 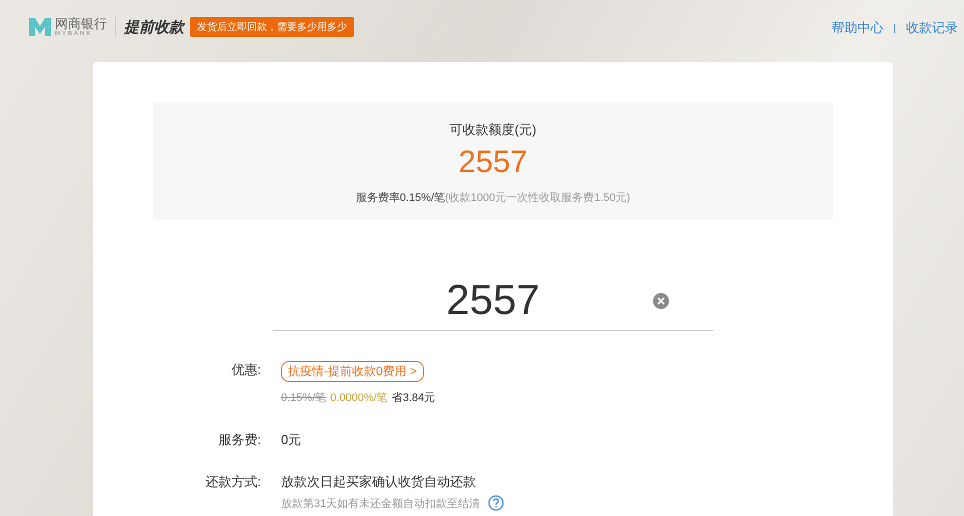 I want to click on service-fee-value: 0元, so click(x=291, y=440).